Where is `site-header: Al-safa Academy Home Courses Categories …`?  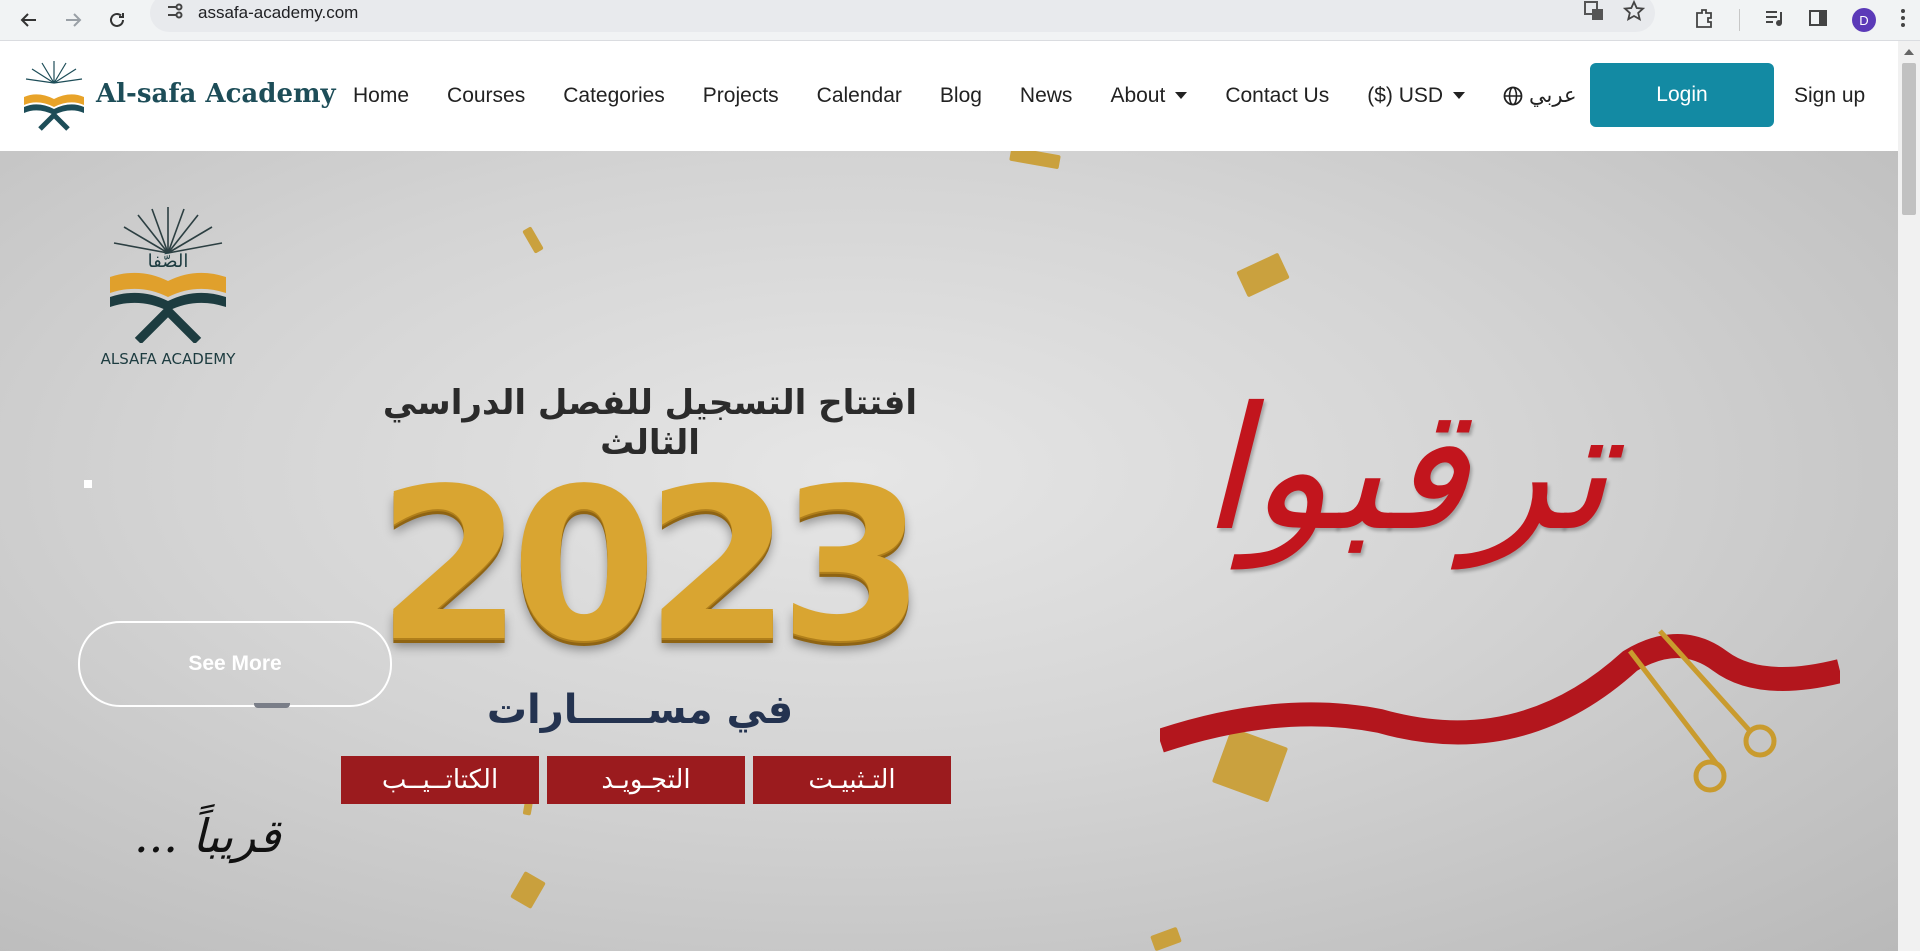
site-header: Al-safa Academy Home Courses Categories … is located at coordinates (949, 95).